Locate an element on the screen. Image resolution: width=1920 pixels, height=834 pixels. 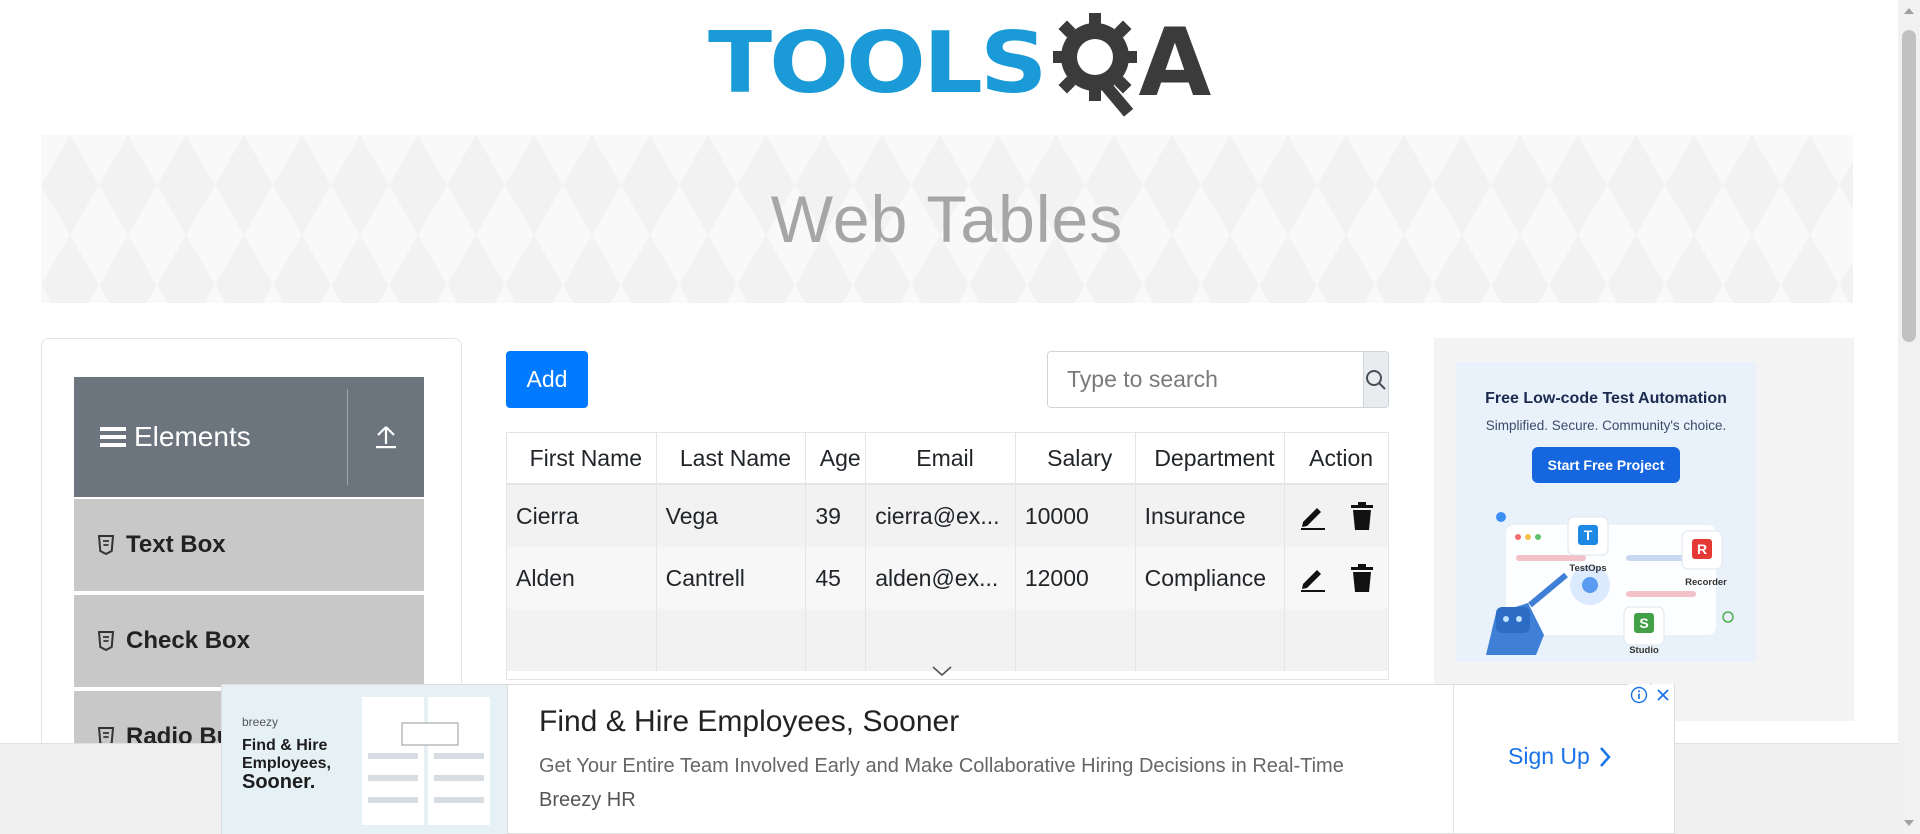
column-header: Salary is located at coordinates (1076, 458).